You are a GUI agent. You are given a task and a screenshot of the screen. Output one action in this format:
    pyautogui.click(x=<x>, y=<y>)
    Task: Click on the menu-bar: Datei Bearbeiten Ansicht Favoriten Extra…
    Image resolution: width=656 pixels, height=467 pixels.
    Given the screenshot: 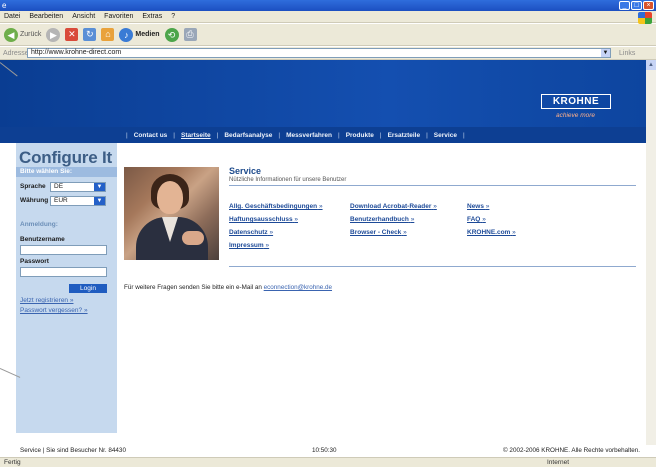 What is the action you would take?
    pyautogui.click(x=328, y=17)
    